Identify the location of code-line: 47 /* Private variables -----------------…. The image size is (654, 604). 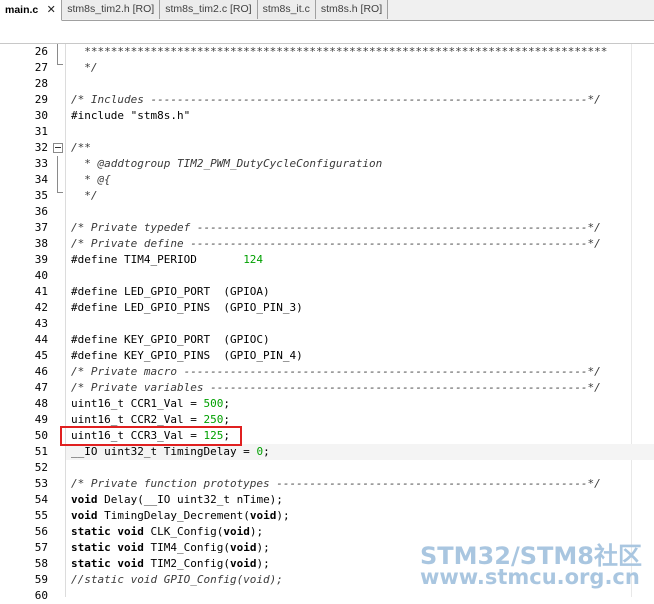
(327, 388).